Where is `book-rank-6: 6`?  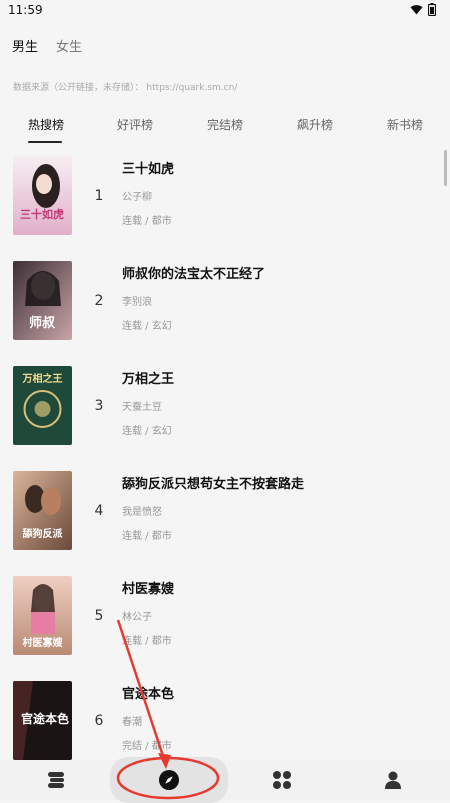
book-rank-6: 6 is located at coordinates (99, 721).